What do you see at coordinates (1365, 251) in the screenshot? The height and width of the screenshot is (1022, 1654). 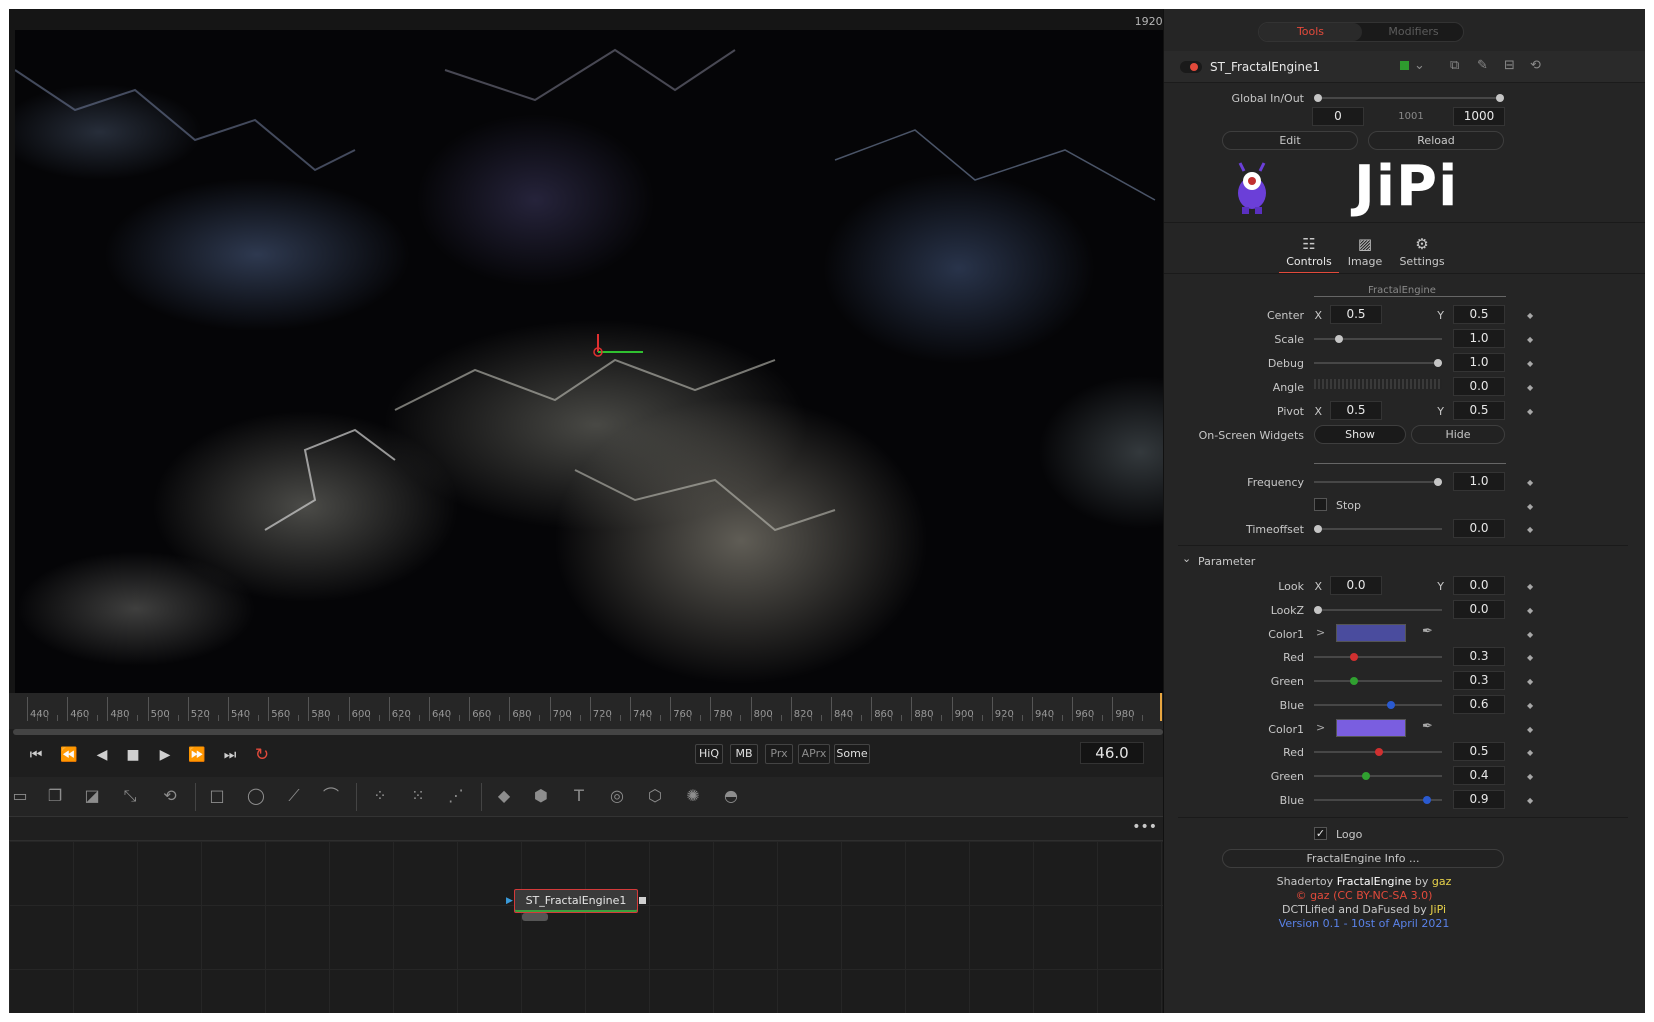 I see `tab-image: ▨ Image` at bounding box center [1365, 251].